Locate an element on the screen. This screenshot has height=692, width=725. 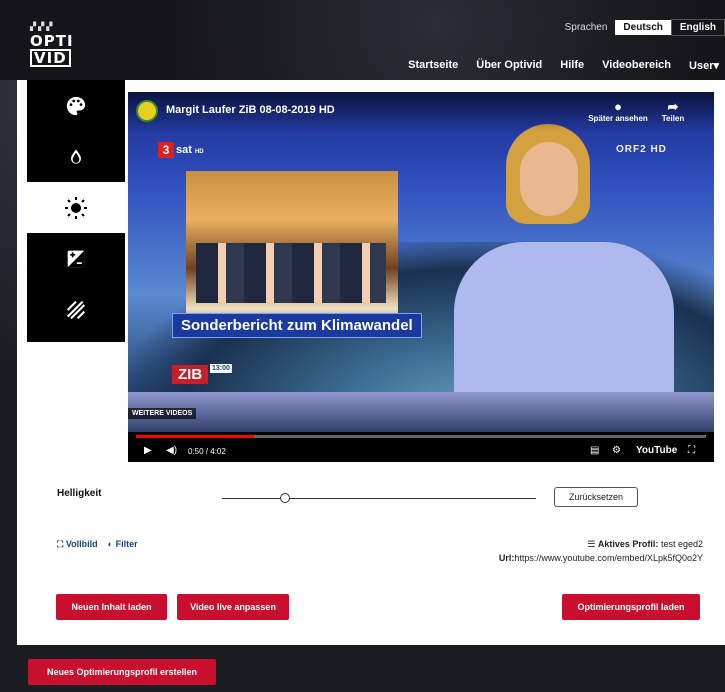
news-anchor is located at coordinates (563, 279).